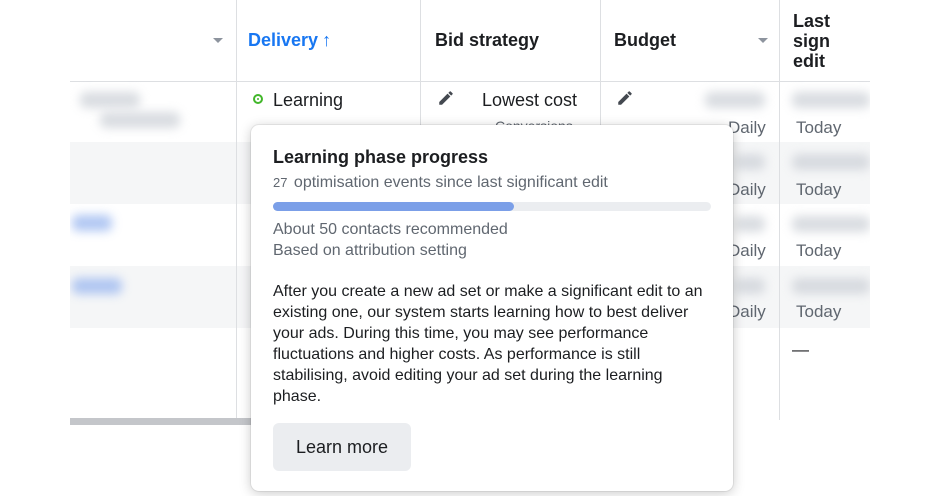 Image resolution: width=940 pixels, height=496 pixels. Describe the element at coordinates (809, 60) in the screenshot. I see `last-edit-header-line2: edit` at that location.